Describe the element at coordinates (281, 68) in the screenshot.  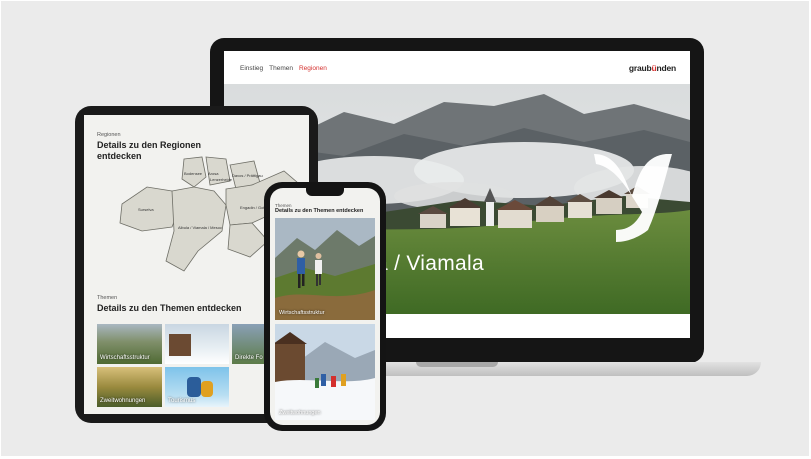
I see `nav-item-themen: Themen` at that location.